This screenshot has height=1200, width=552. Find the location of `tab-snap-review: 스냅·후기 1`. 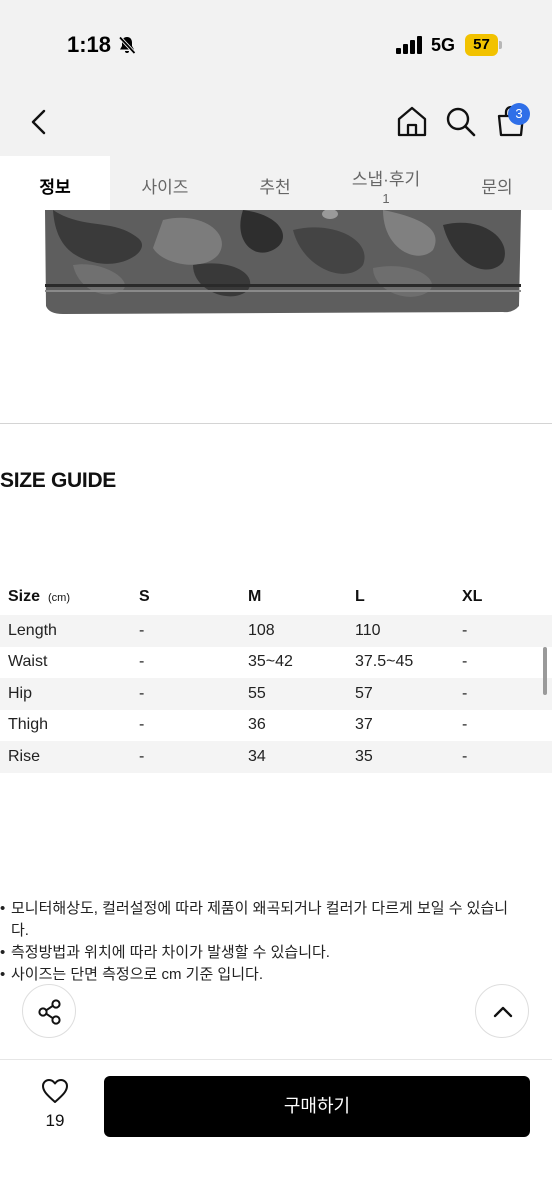

tab-snap-review: 스냅·후기 1 is located at coordinates (386, 183).